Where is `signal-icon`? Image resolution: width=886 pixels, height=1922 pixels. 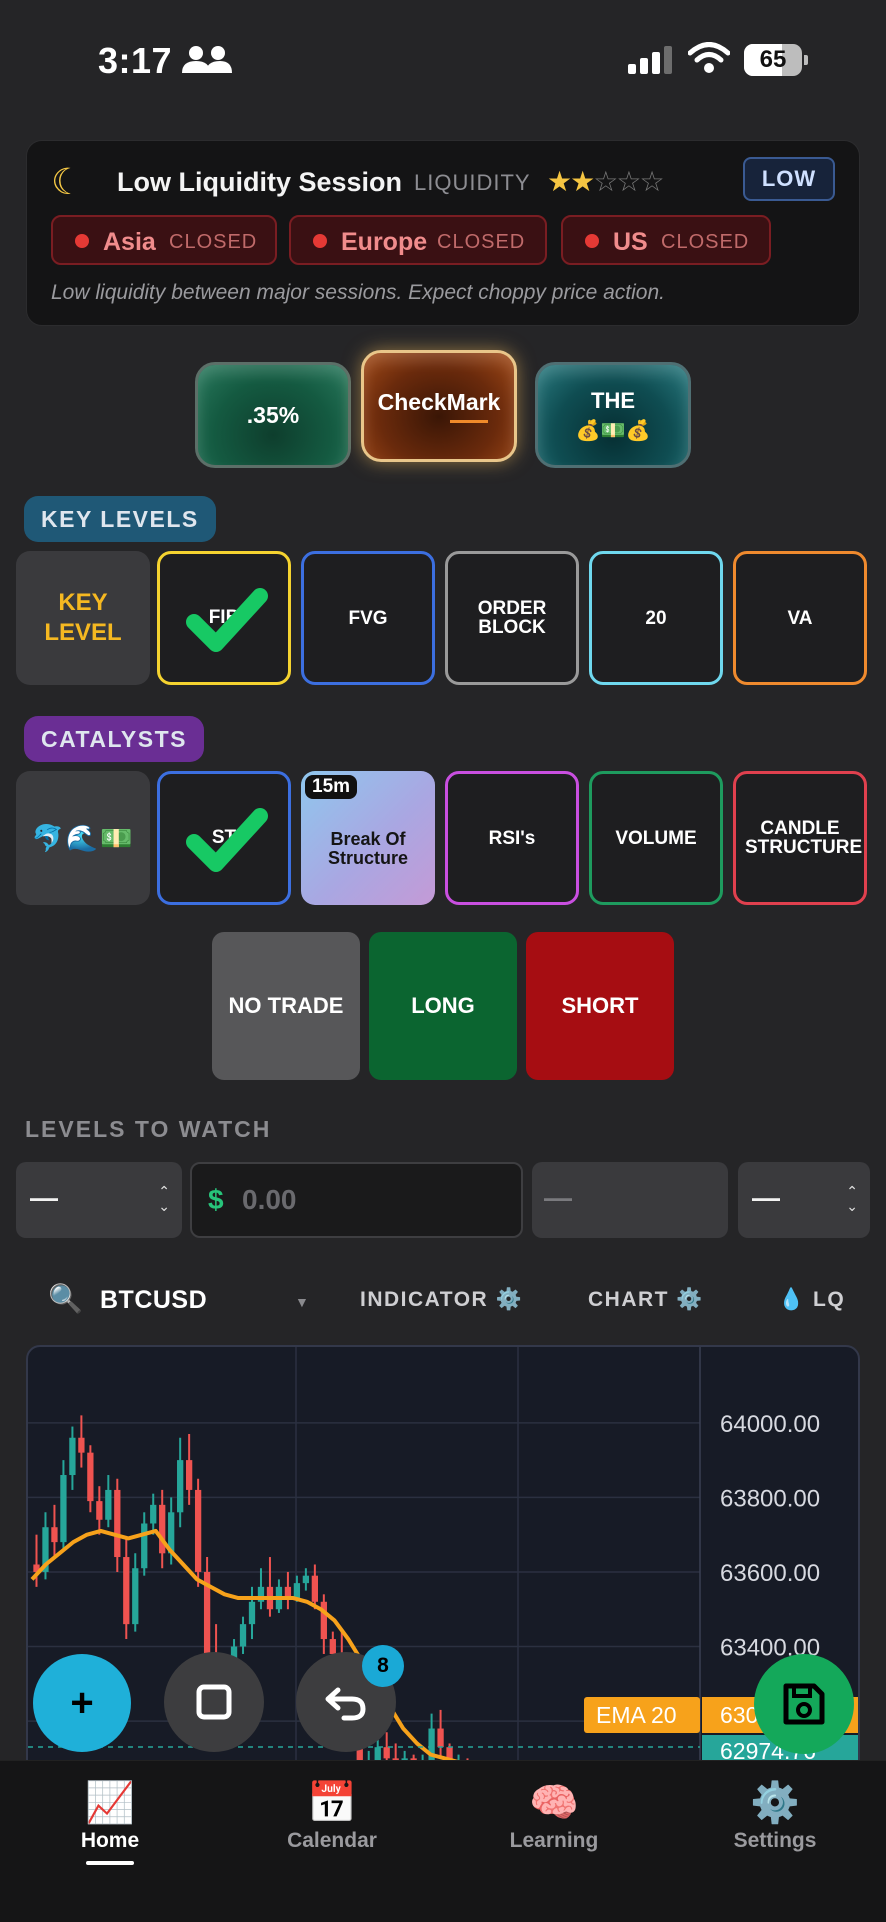
signal-icon is located at coordinates (650, 60).